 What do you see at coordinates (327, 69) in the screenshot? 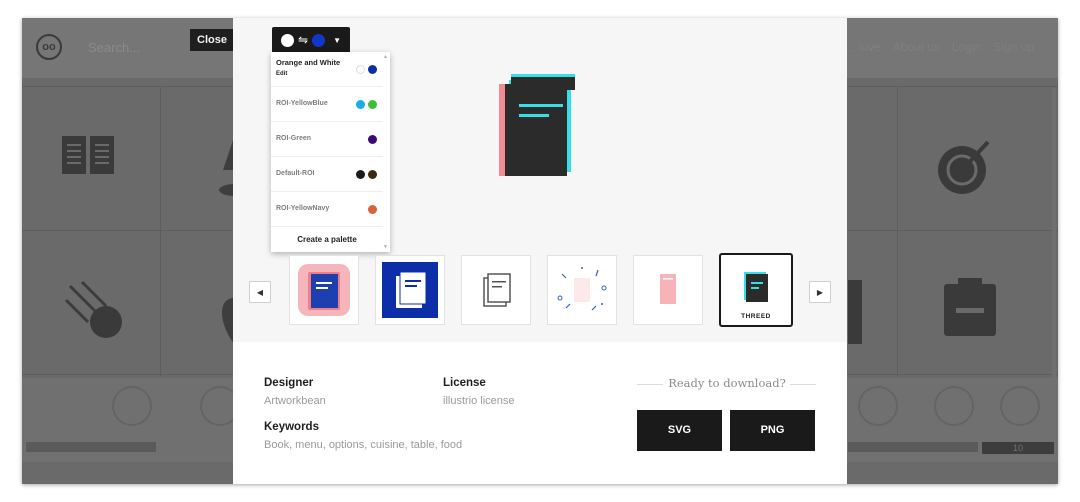
I see `palette-option: Orange and White Edit` at bounding box center [327, 69].